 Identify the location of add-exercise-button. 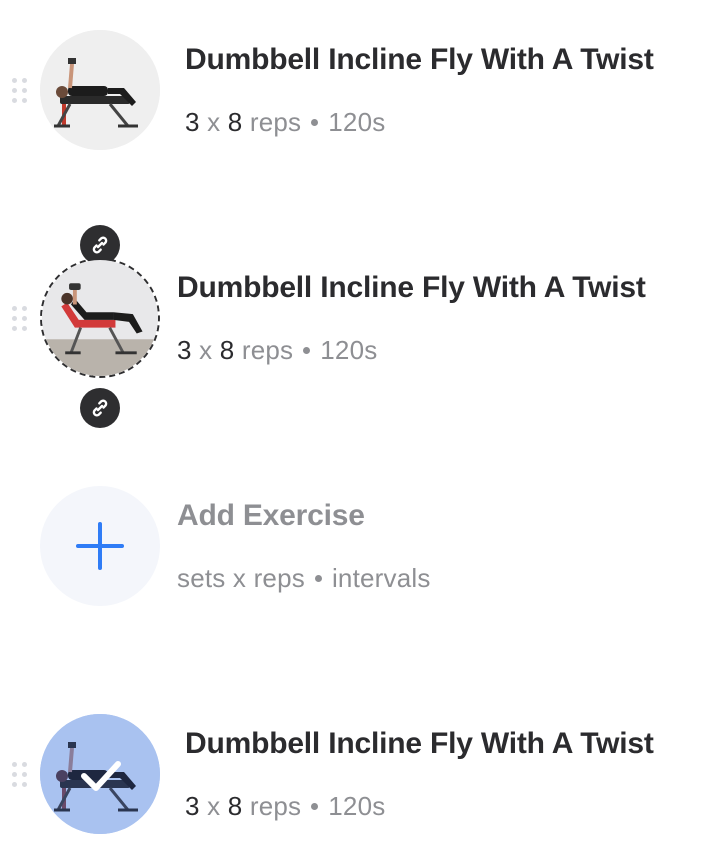
(100, 546).